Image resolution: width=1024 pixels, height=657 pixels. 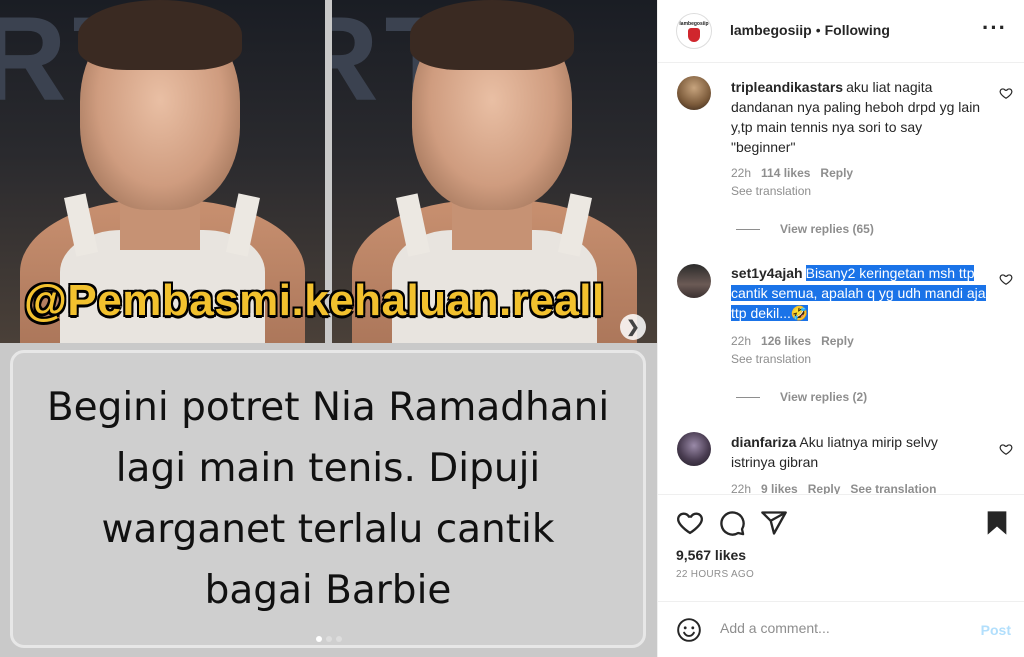 What do you see at coordinates (715, 574) in the screenshot?
I see `post-timestamp: 22 HOURS AGO` at bounding box center [715, 574].